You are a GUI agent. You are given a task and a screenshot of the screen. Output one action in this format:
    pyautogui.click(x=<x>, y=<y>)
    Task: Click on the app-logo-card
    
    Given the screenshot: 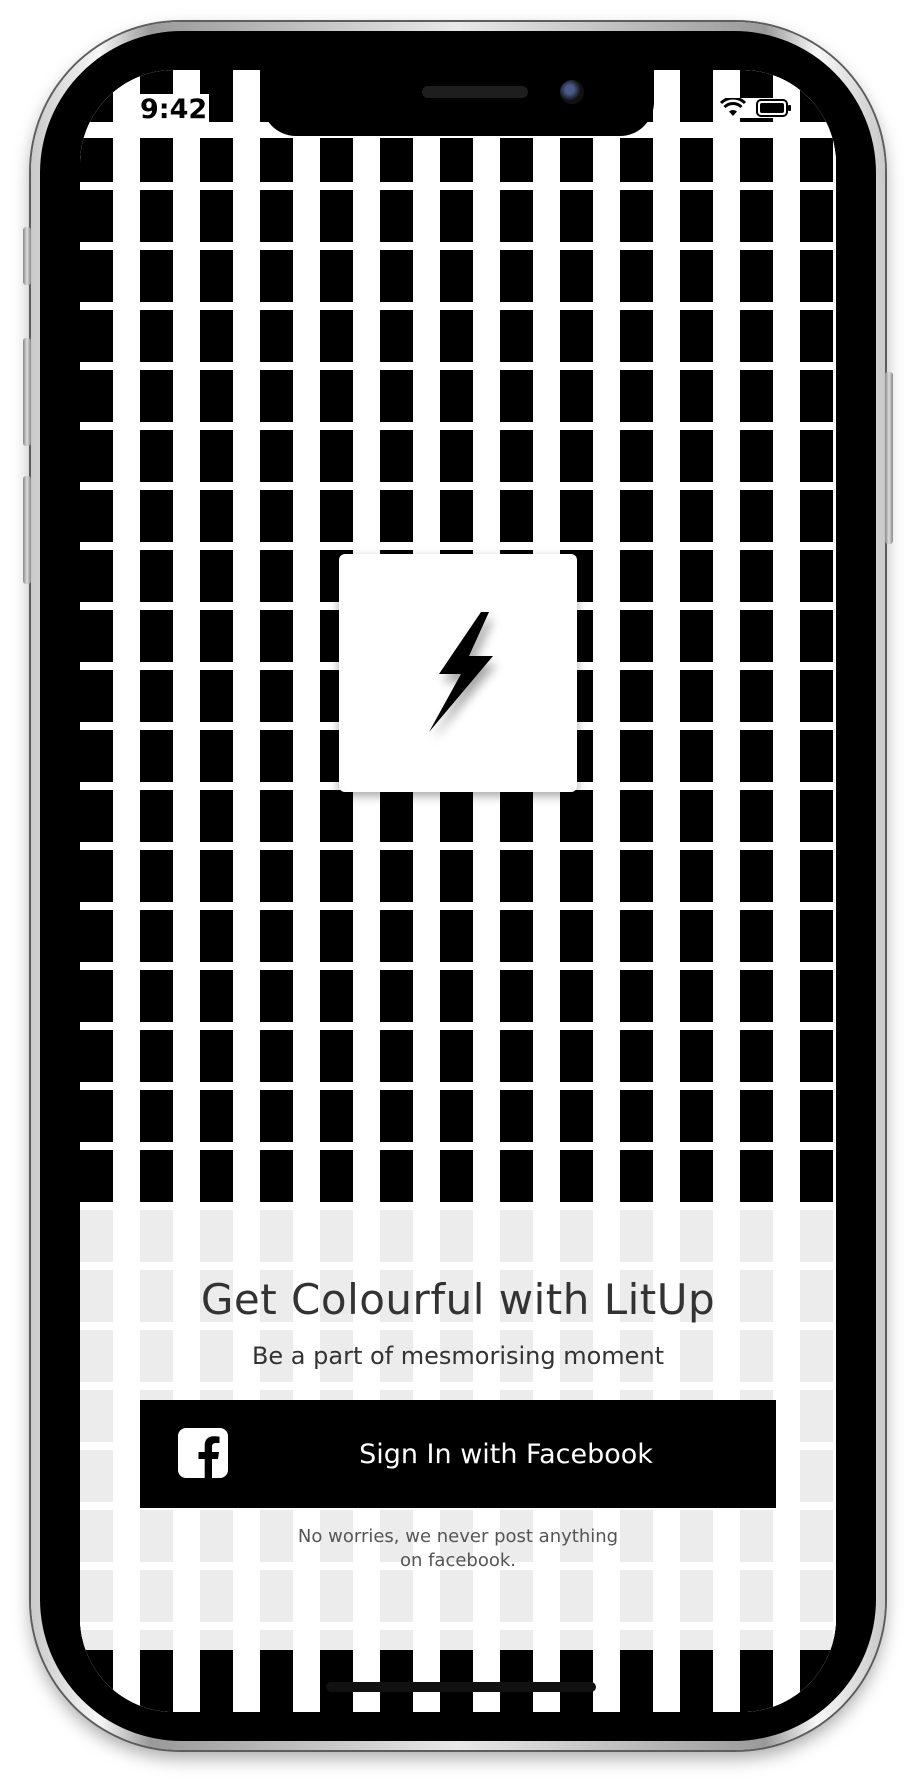 What is the action you would take?
    pyautogui.click(x=458, y=673)
    